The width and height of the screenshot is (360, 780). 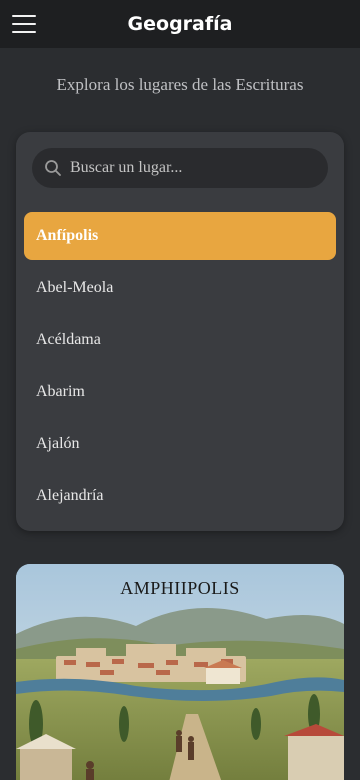 I want to click on search-bar, so click(x=180, y=168).